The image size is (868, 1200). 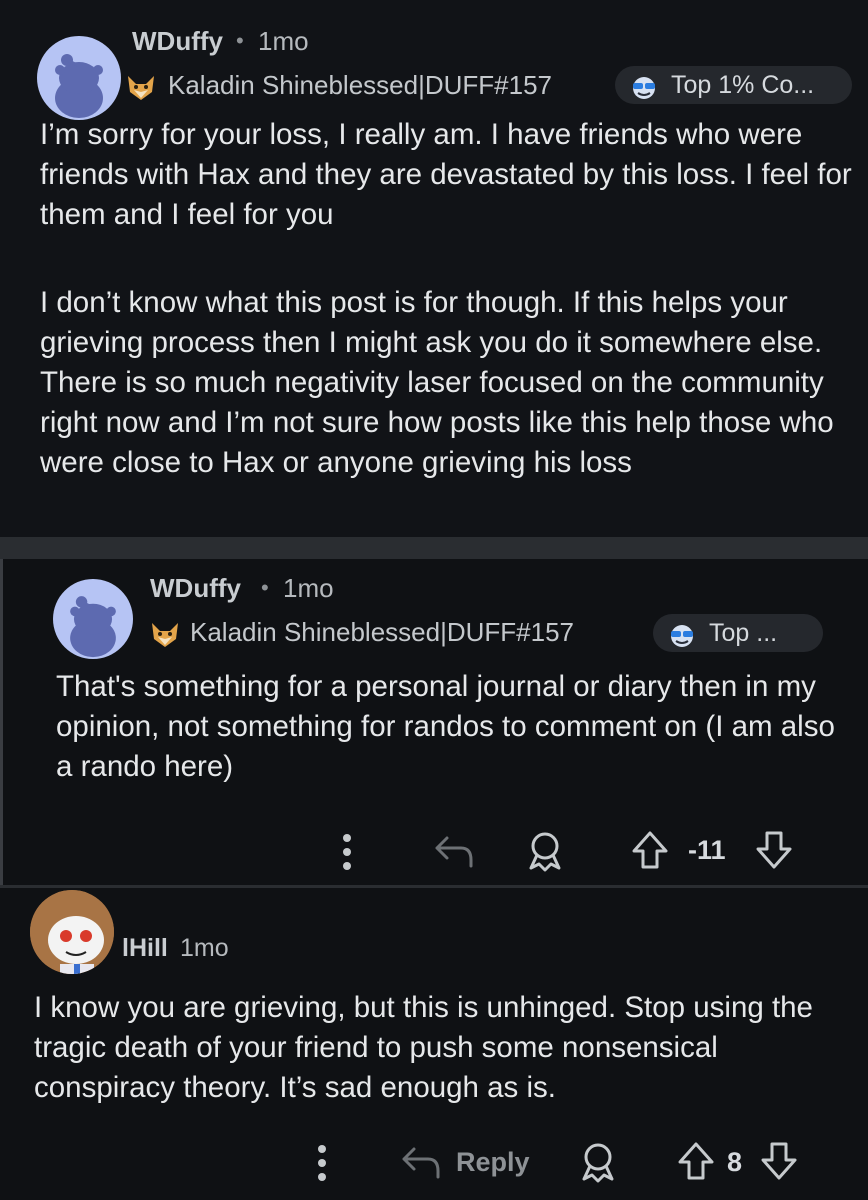 I want to click on vote-score: -11, so click(x=707, y=850).